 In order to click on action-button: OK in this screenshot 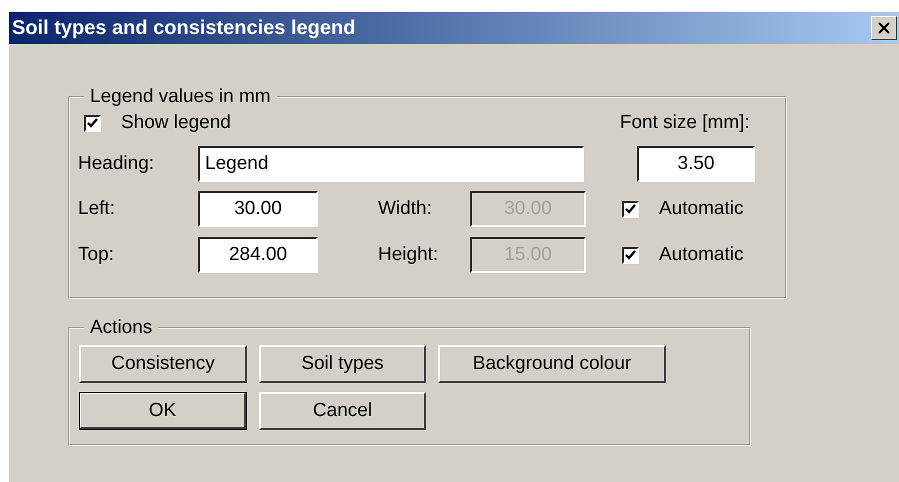, I will do `click(163, 411)`.